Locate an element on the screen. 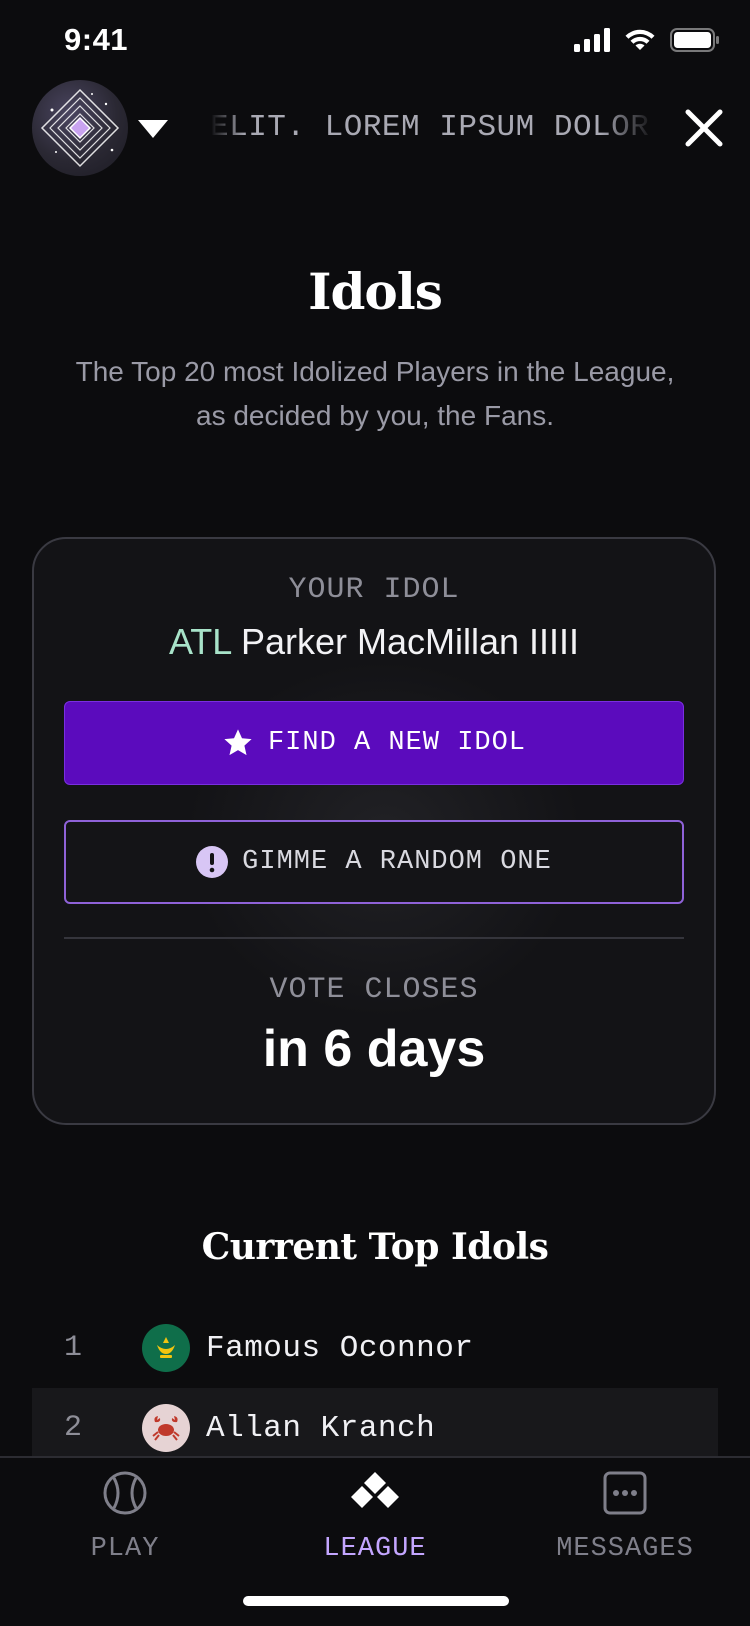 The image size is (750, 1626). find-new-idol-button: FIND A NEW IDOL is located at coordinates (374, 743).